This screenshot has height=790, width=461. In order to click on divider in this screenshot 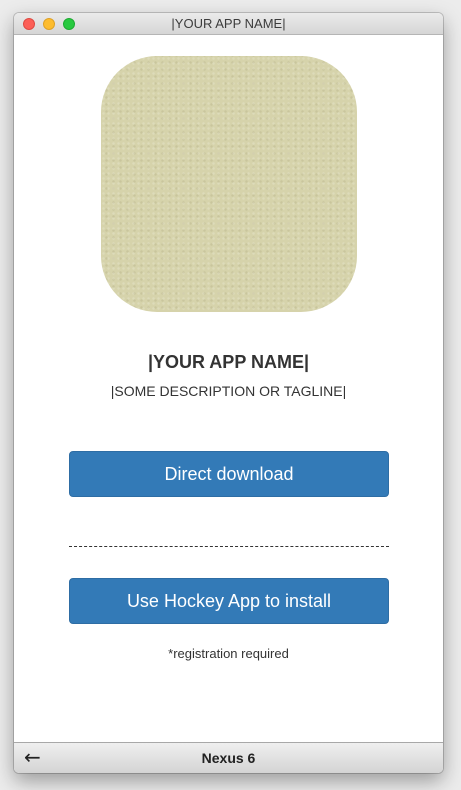, I will do `click(229, 546)`.